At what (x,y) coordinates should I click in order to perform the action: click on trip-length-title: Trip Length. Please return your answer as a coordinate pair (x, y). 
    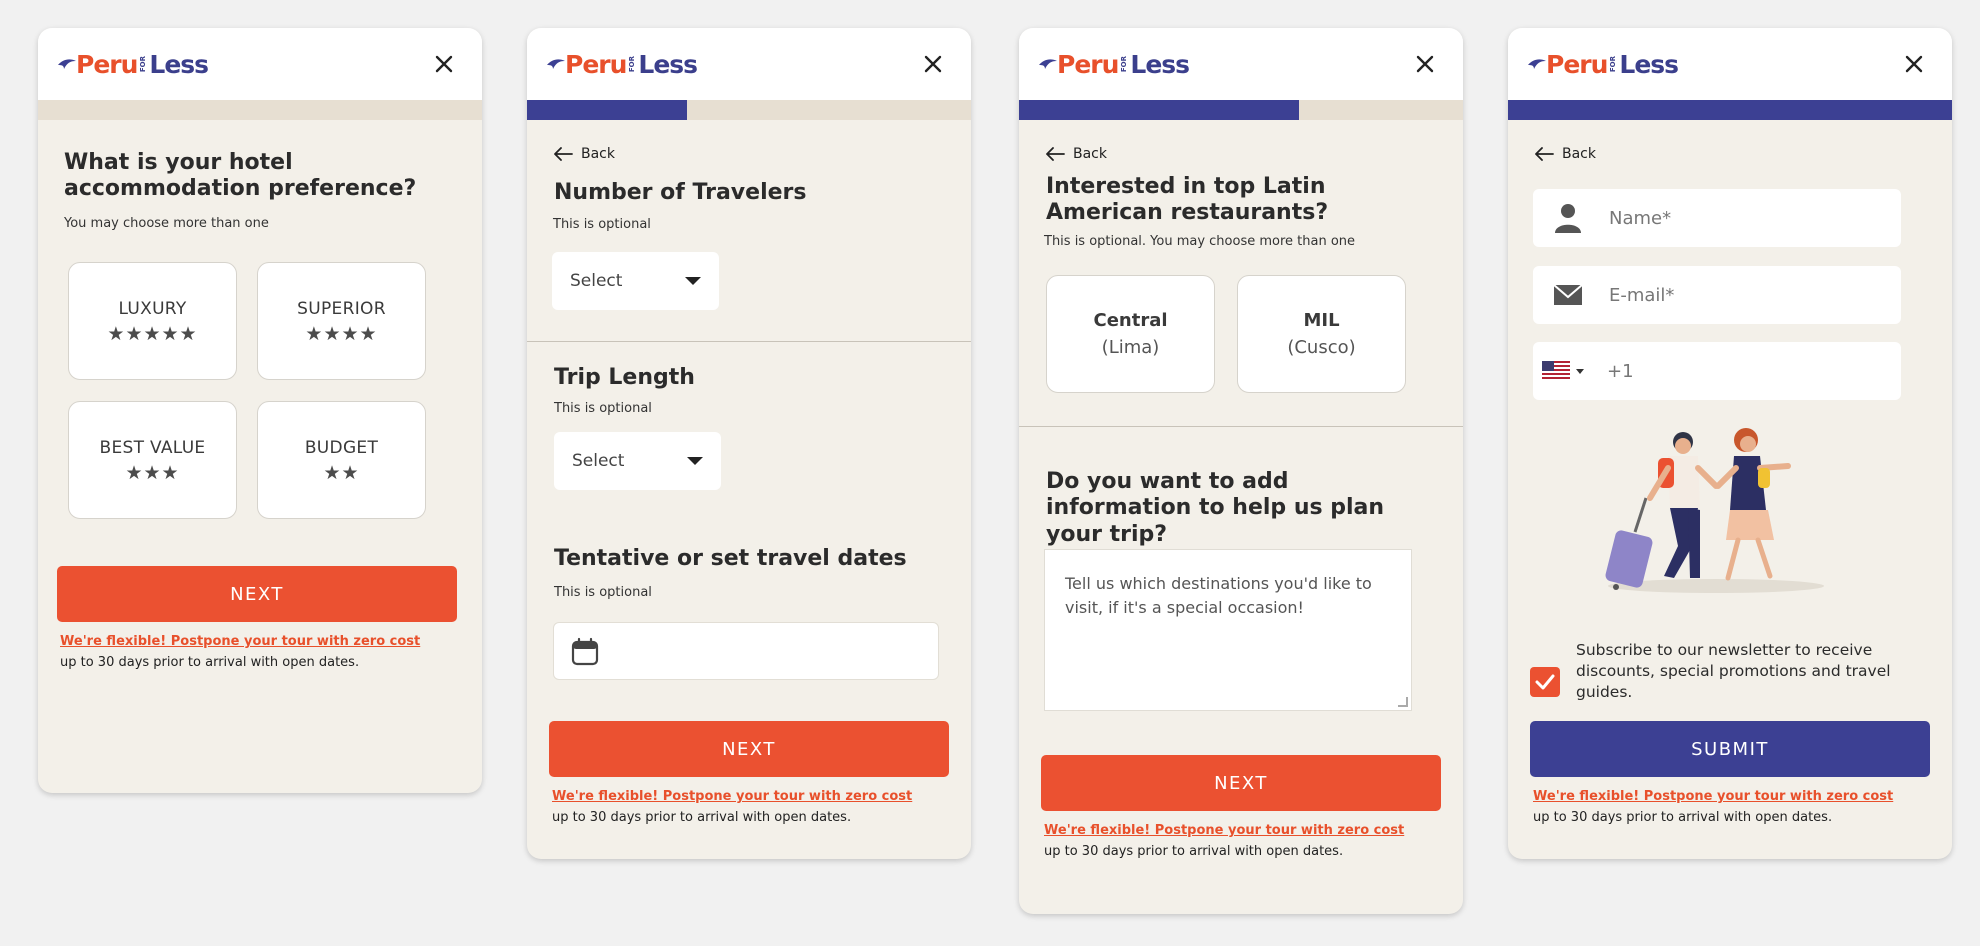
    Looking at the image, I should click on (624, 377).